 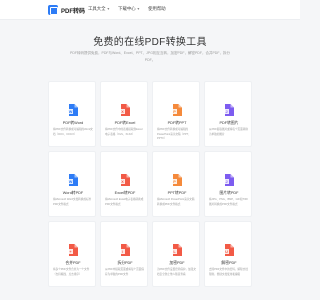 I want to click on tool-card: / 拆分PDF 从PDF中提取页面或将每个页面保存为单独的PDF文件, so click(x=124, y=254).